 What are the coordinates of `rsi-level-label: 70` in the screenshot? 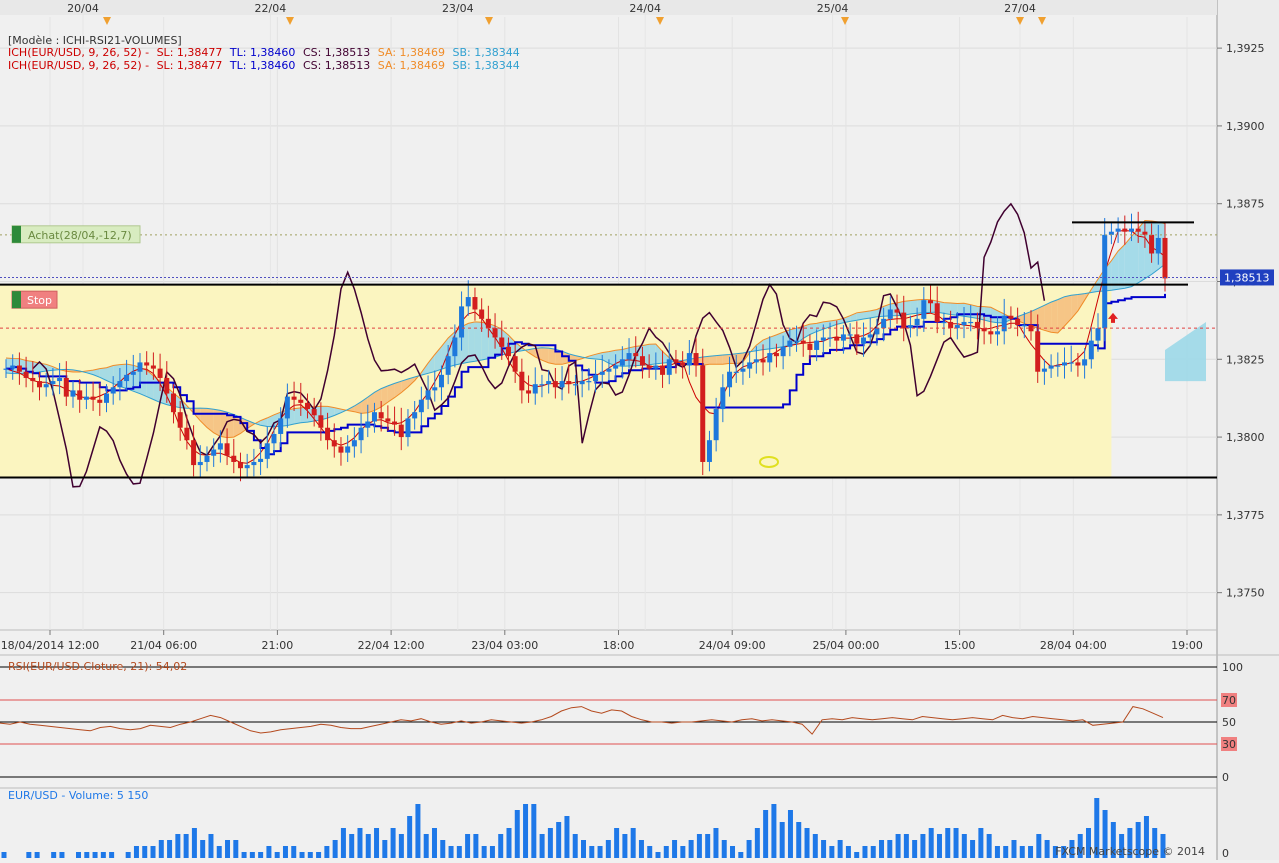 It's located at (1229, 700).